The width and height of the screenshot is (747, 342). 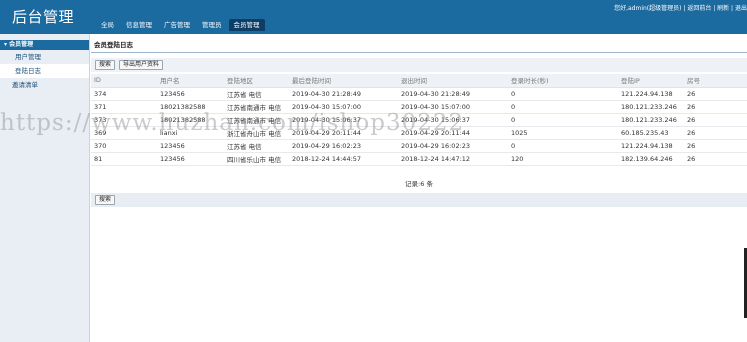 What do you see at coordinates (139, 25) in the screenshot?
I see `nav-tab-info: 信息管理` at bounding box center [139, 25].